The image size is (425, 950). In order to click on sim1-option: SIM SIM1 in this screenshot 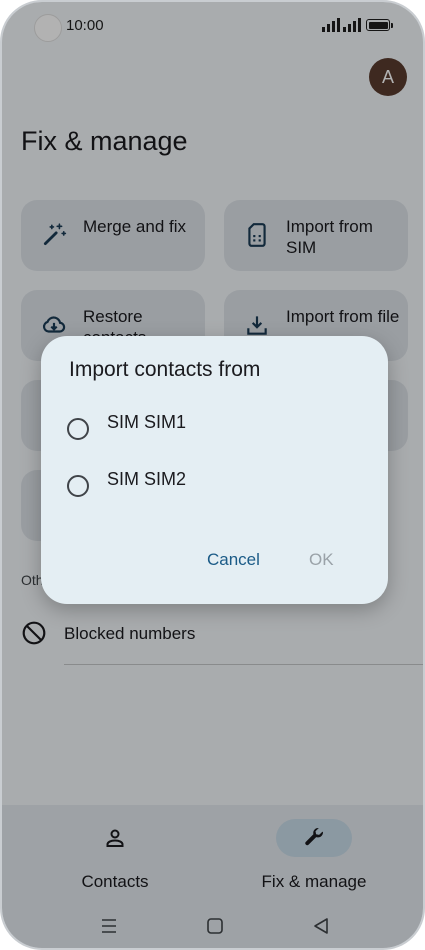, I will do `click(215, 429)`.